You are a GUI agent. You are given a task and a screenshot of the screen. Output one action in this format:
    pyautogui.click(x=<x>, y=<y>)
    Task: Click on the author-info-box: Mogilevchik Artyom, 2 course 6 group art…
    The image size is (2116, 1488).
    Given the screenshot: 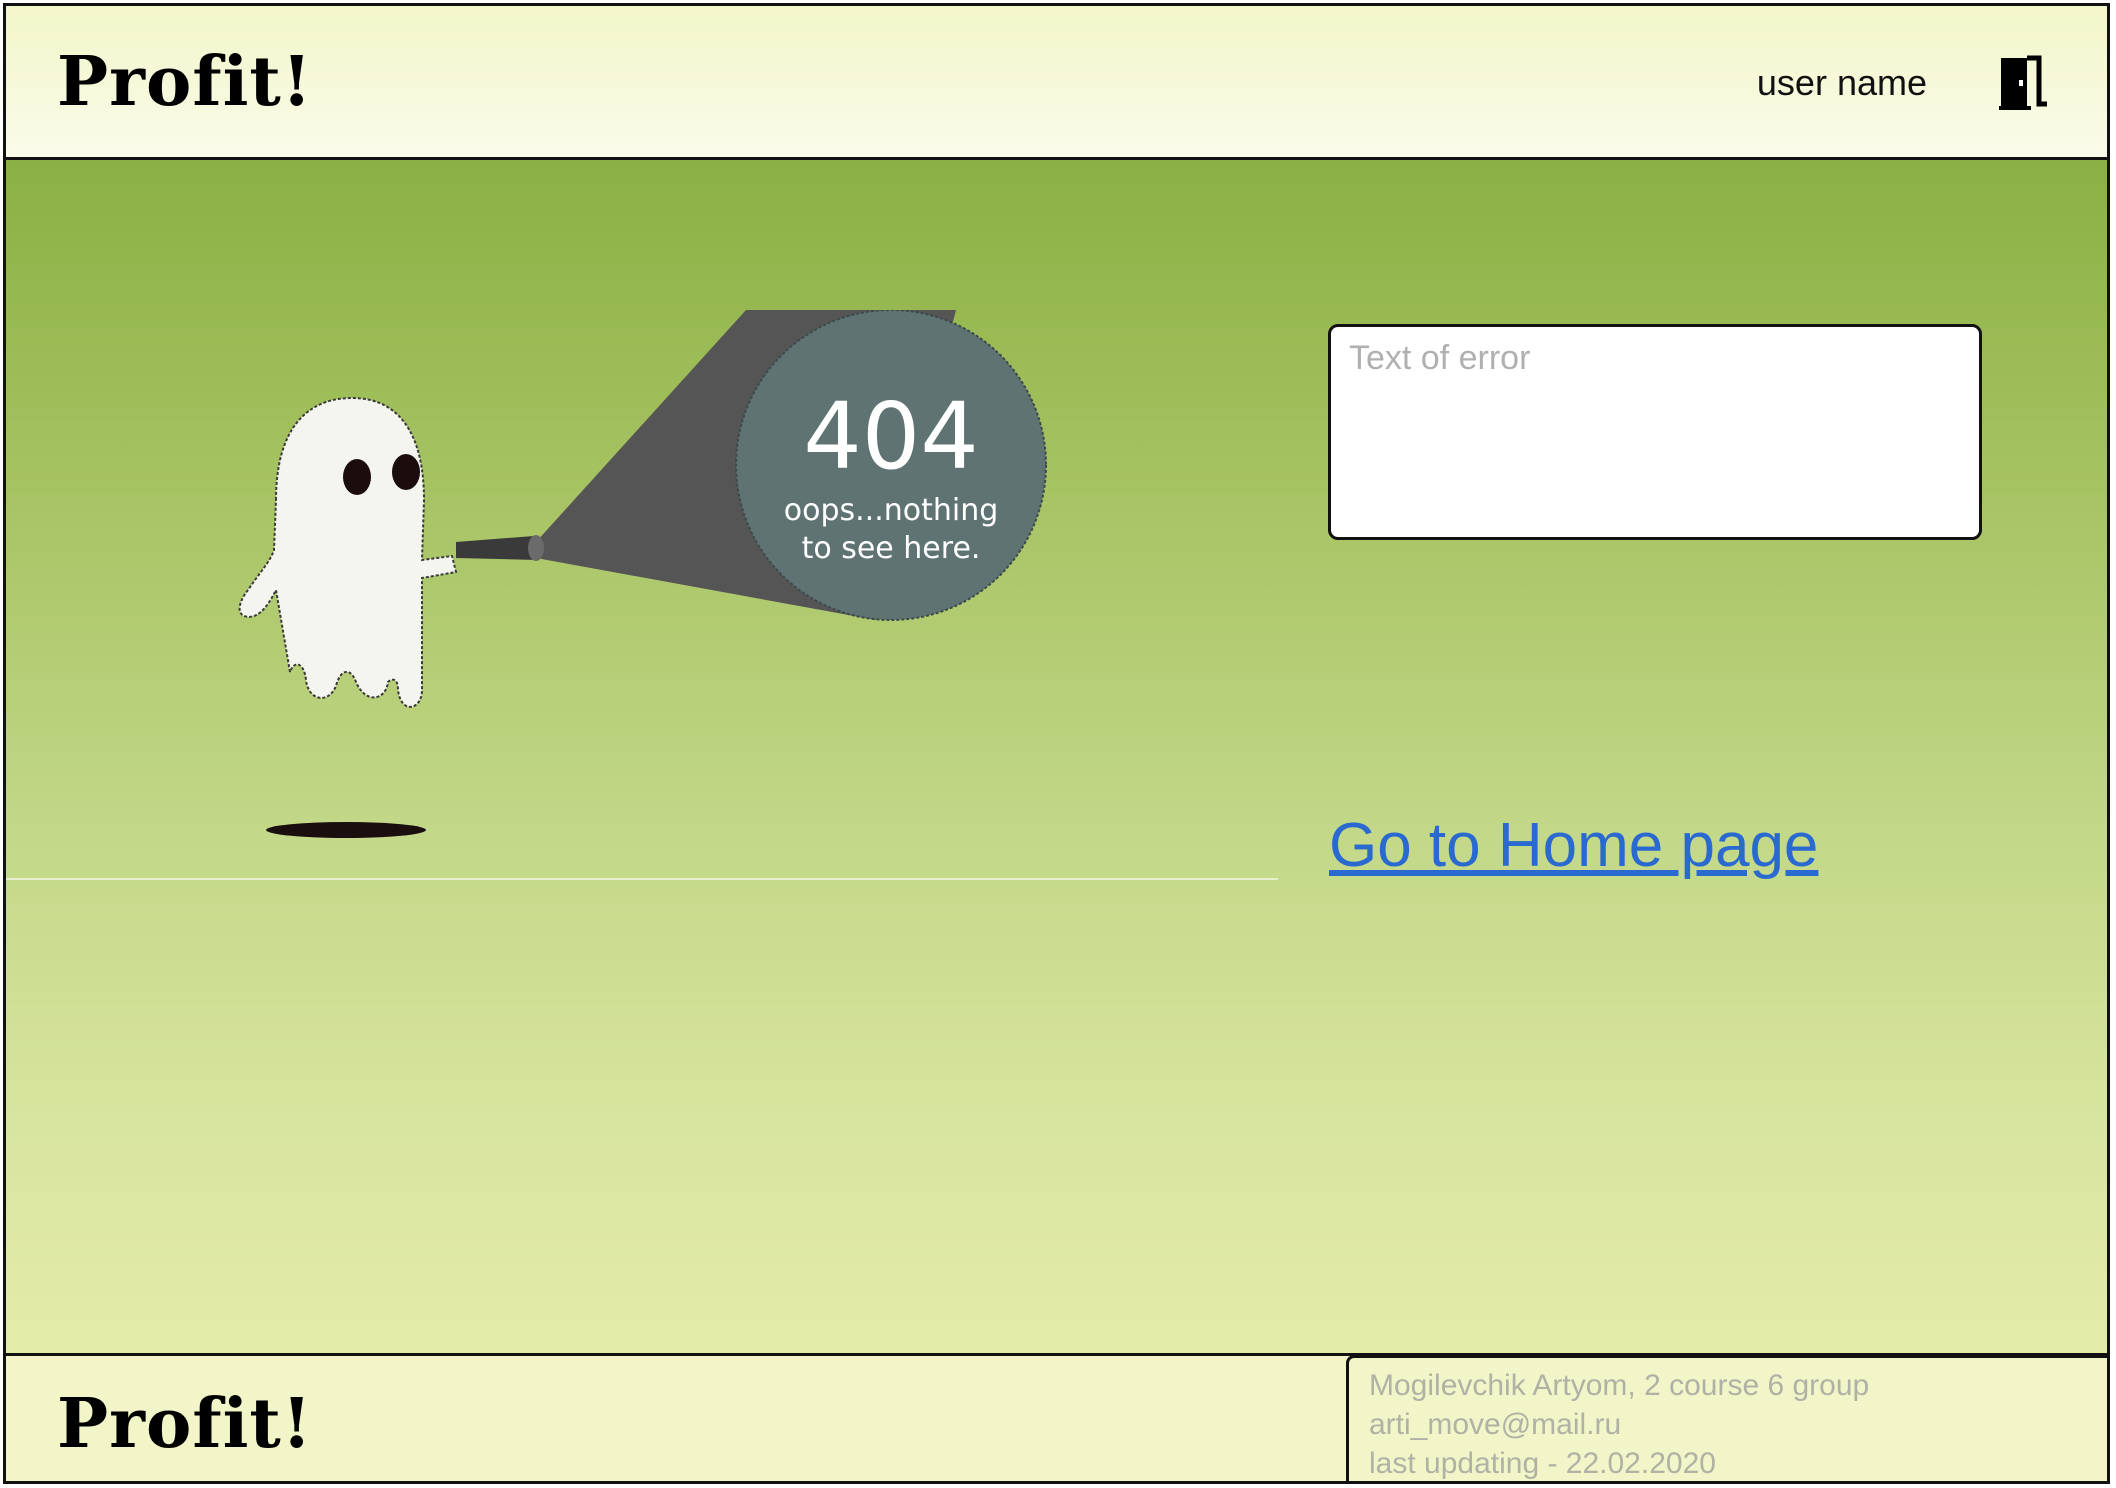 What is the action you would take?
    pyautogui.click(x=1726, y=1418)
    